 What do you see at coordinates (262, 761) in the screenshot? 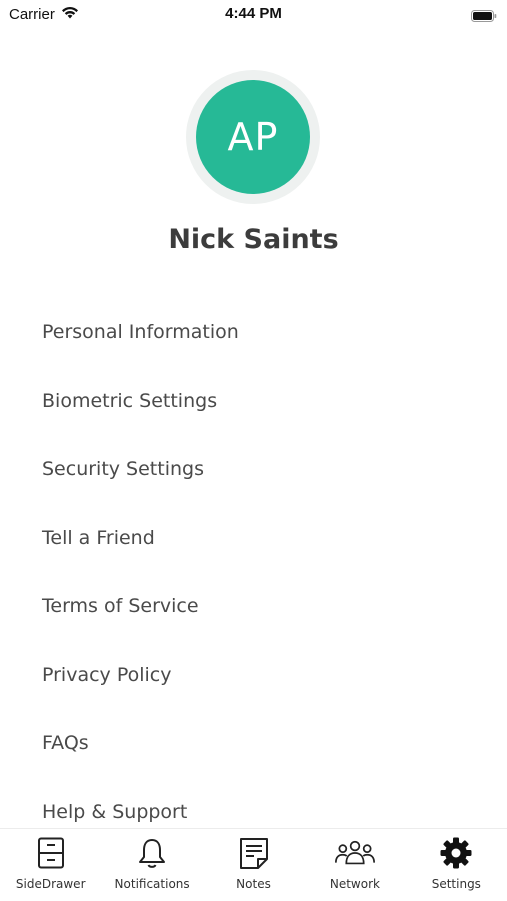
I see `menu-item-faqs: FAQs` at bounding box center [262, 761].